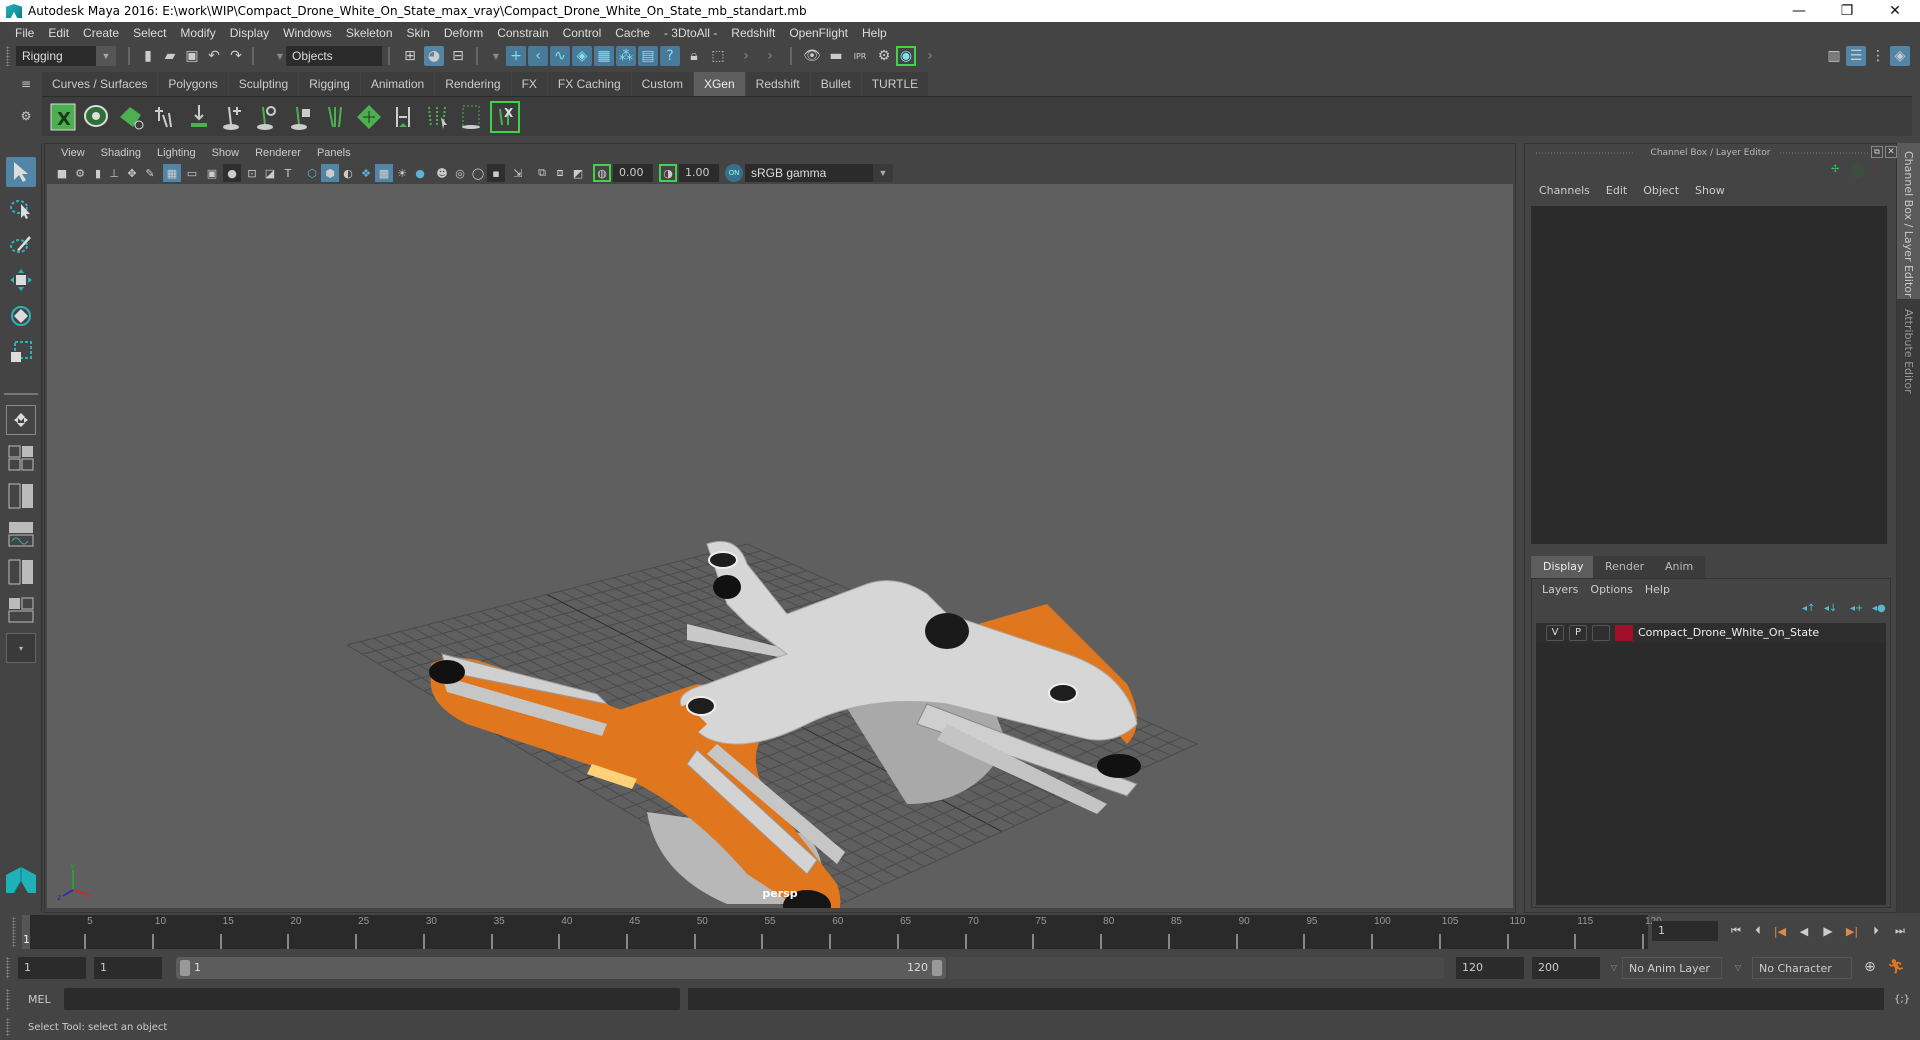 This screenshot has height=1040, width=1920. What do you see at coordinates (66, 56) in the screenshot?
I see `menuset-dropdown: Rigging ▼` at bounding box center [66, 56].